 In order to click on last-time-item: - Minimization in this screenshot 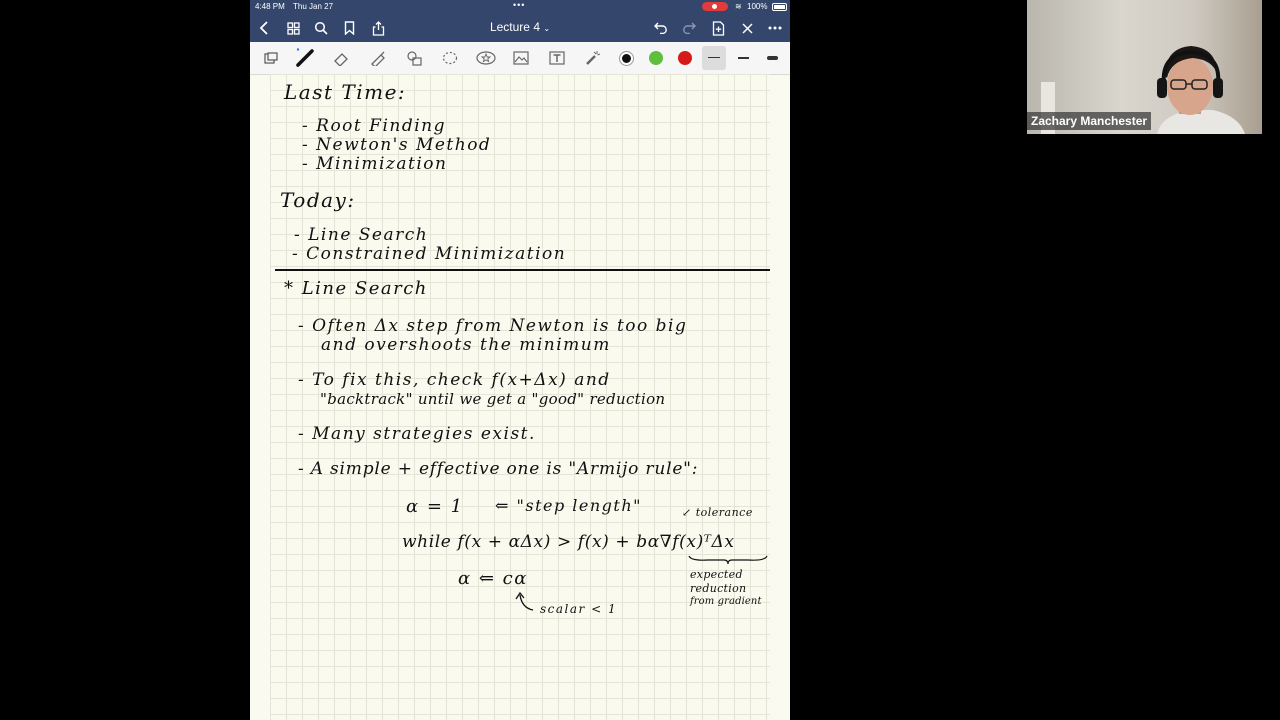, I will do `click(375, 164)`.